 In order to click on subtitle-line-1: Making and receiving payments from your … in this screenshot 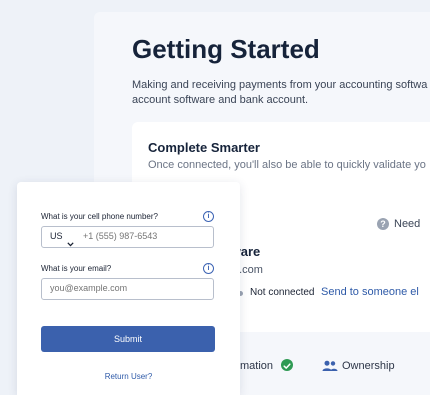, I will do `click(280, 85)`.